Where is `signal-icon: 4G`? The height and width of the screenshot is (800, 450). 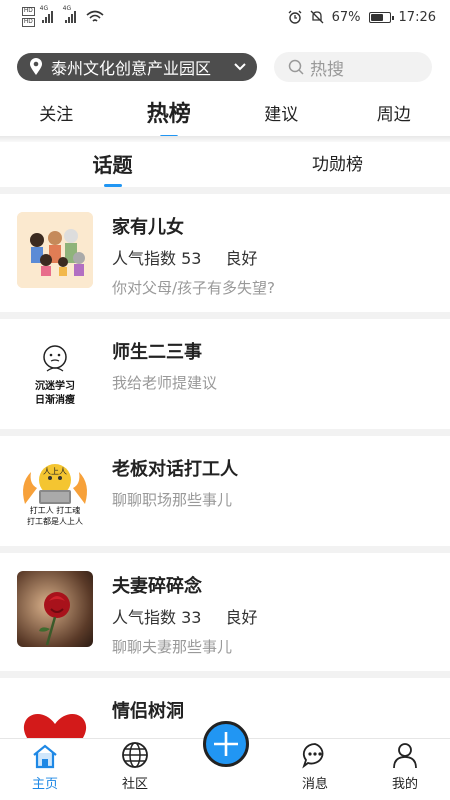
signal-icon: 4G is located at coordinates (46, 14).